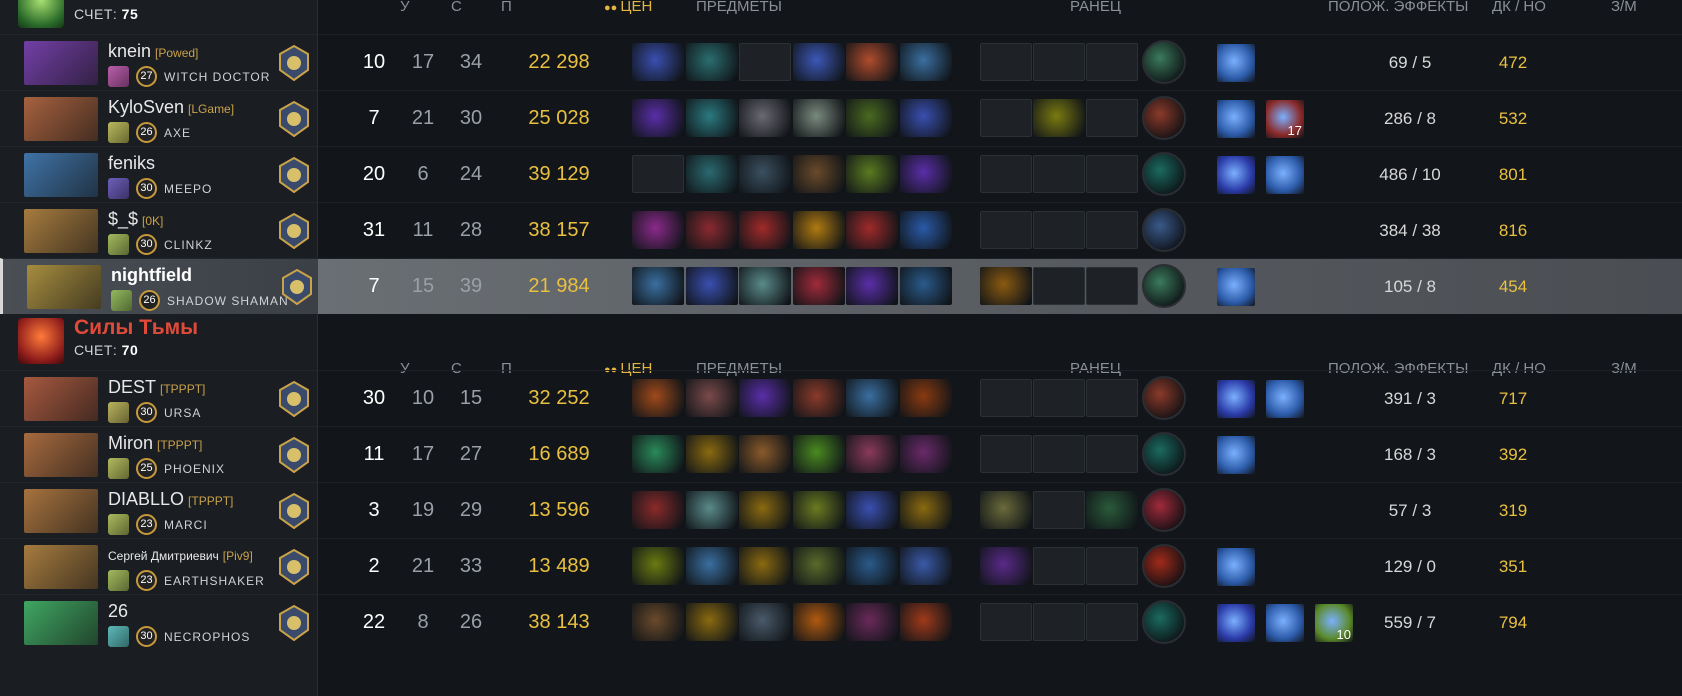  I want to click on buff-icon: 10, so click(1334, 623).